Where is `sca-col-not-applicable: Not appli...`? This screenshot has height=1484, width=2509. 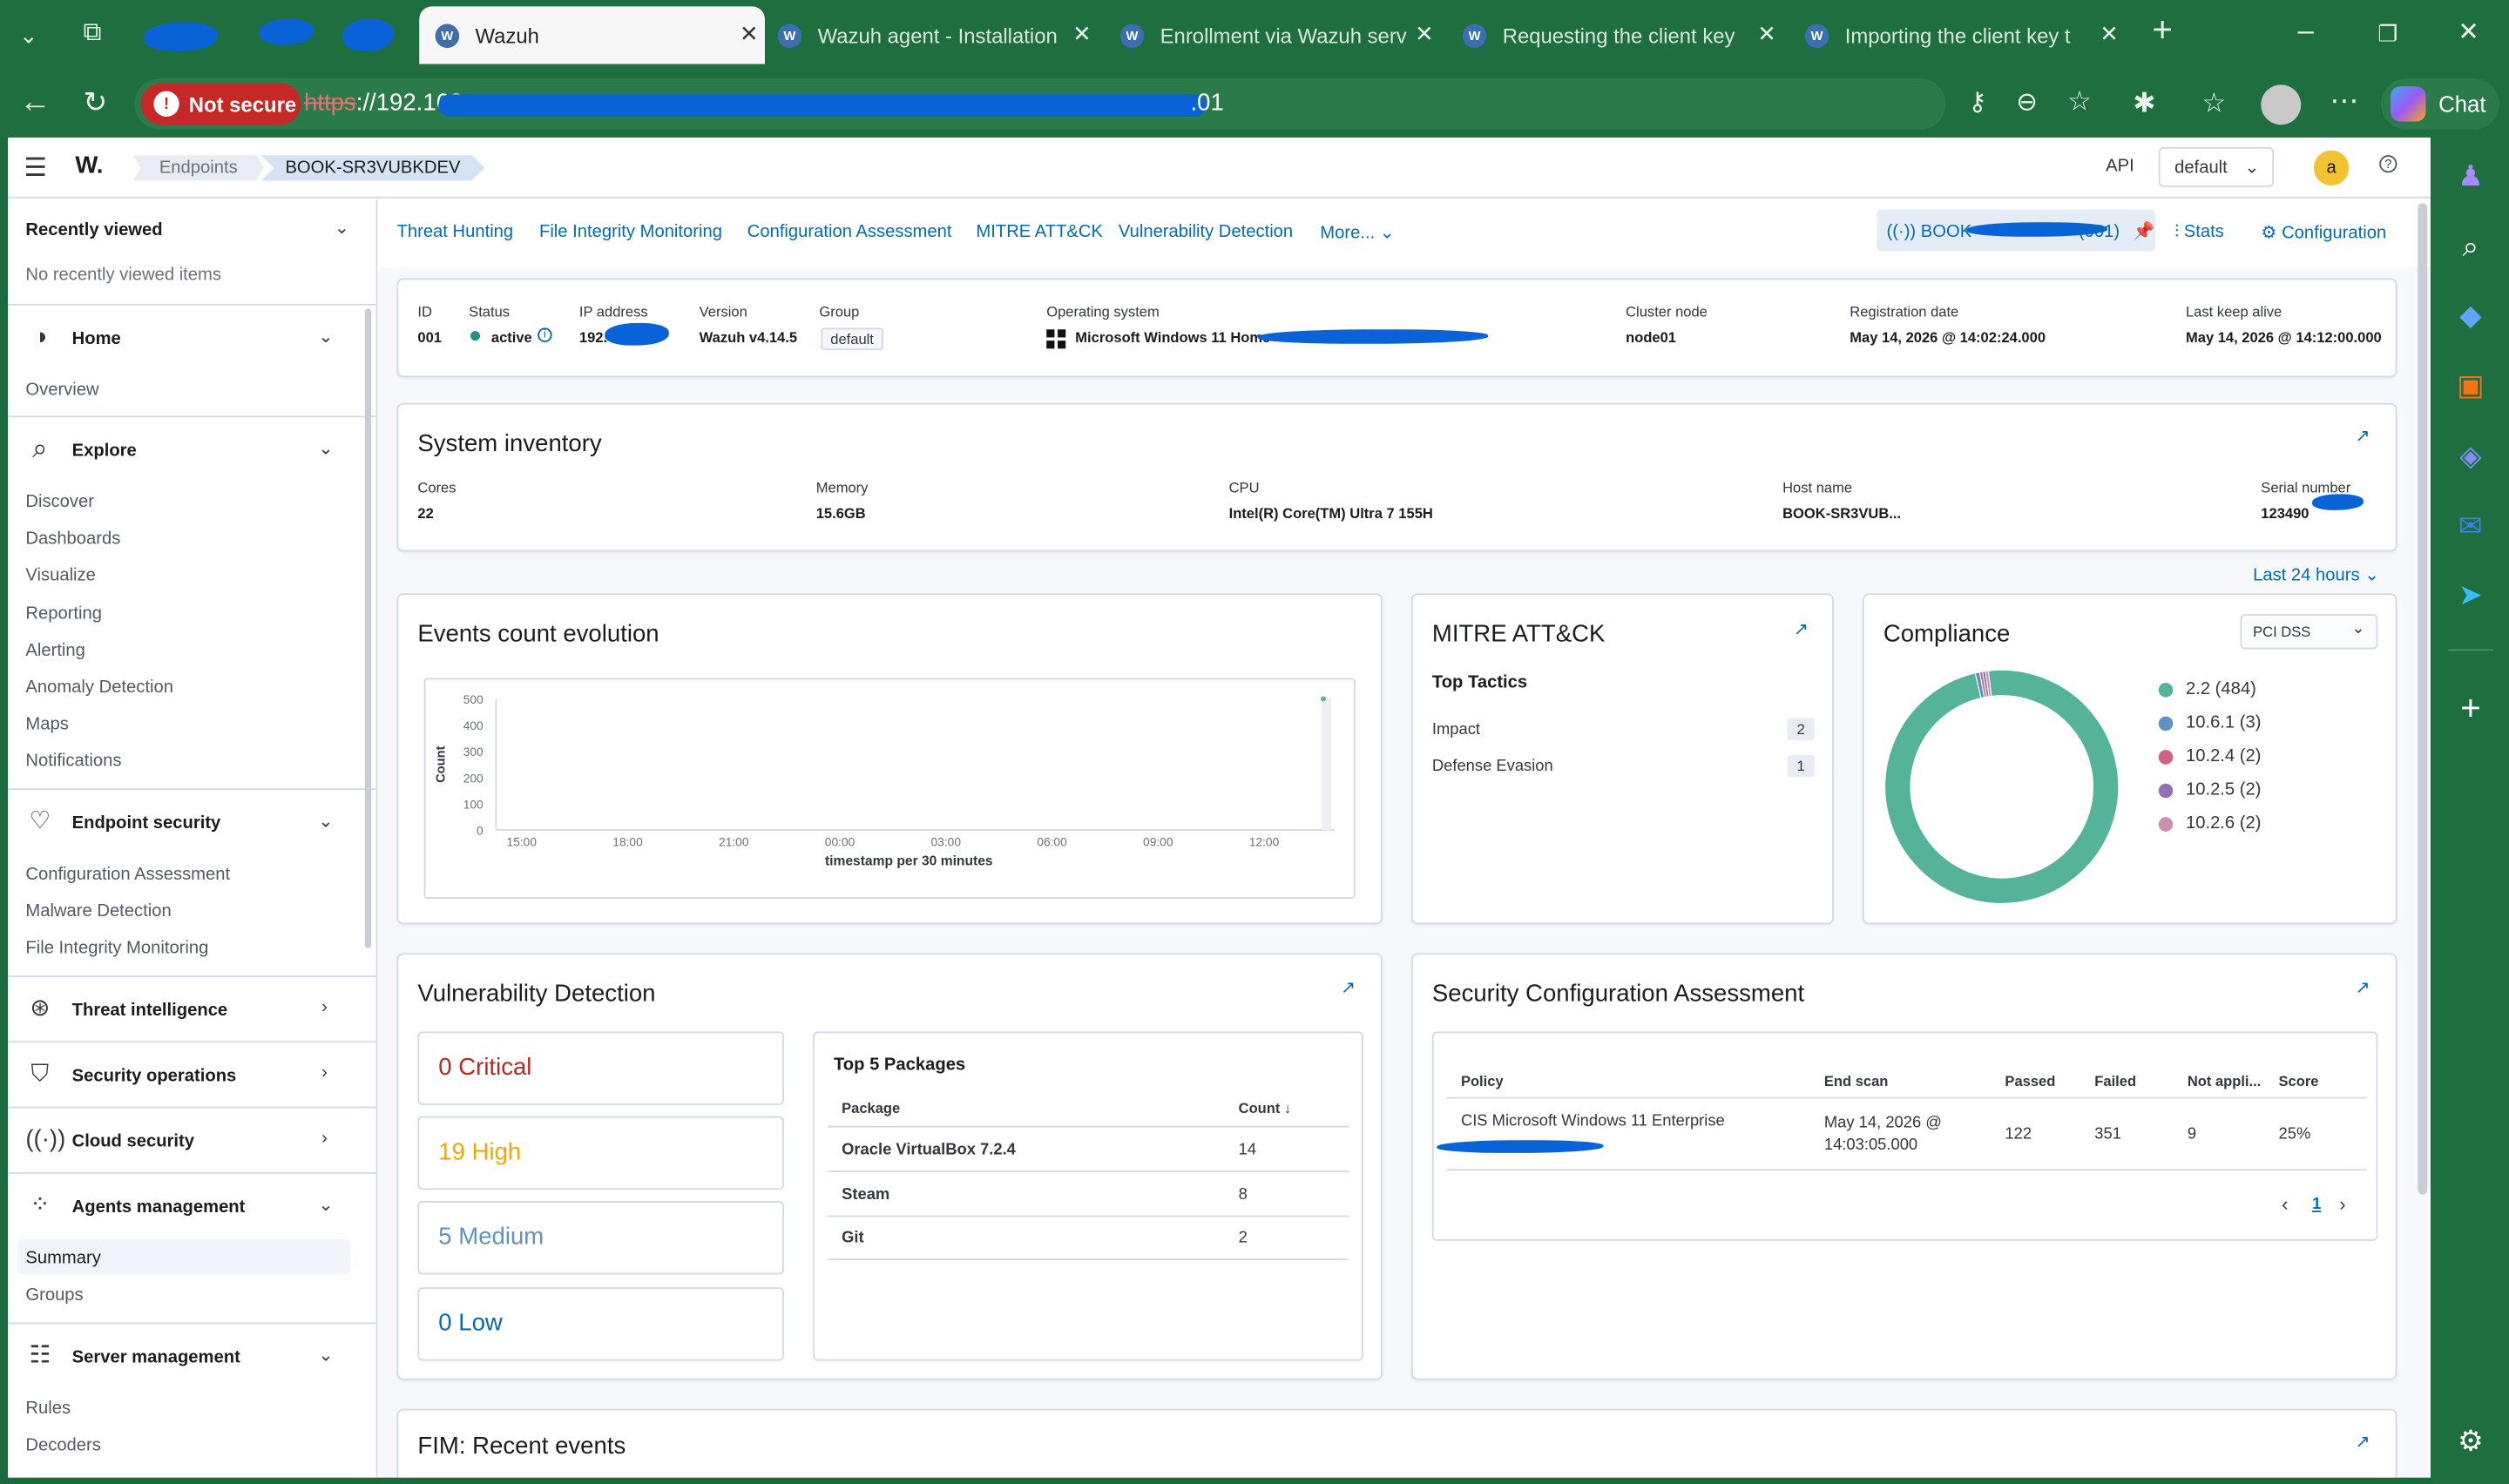 sca-col-not-applicable: Not appli... is located at coordinates (2224, 1081).